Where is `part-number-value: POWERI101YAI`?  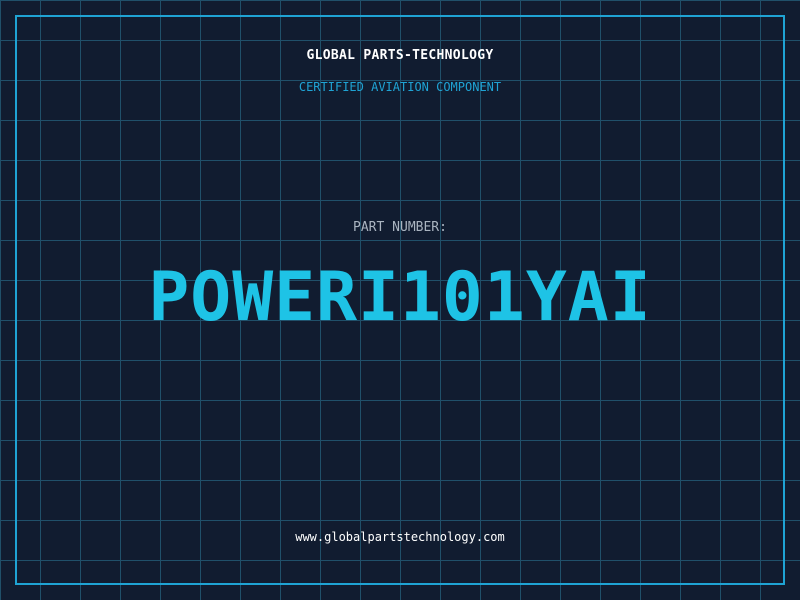 part-number-value: POWERI101YAI is located at coordinates (400, 297).